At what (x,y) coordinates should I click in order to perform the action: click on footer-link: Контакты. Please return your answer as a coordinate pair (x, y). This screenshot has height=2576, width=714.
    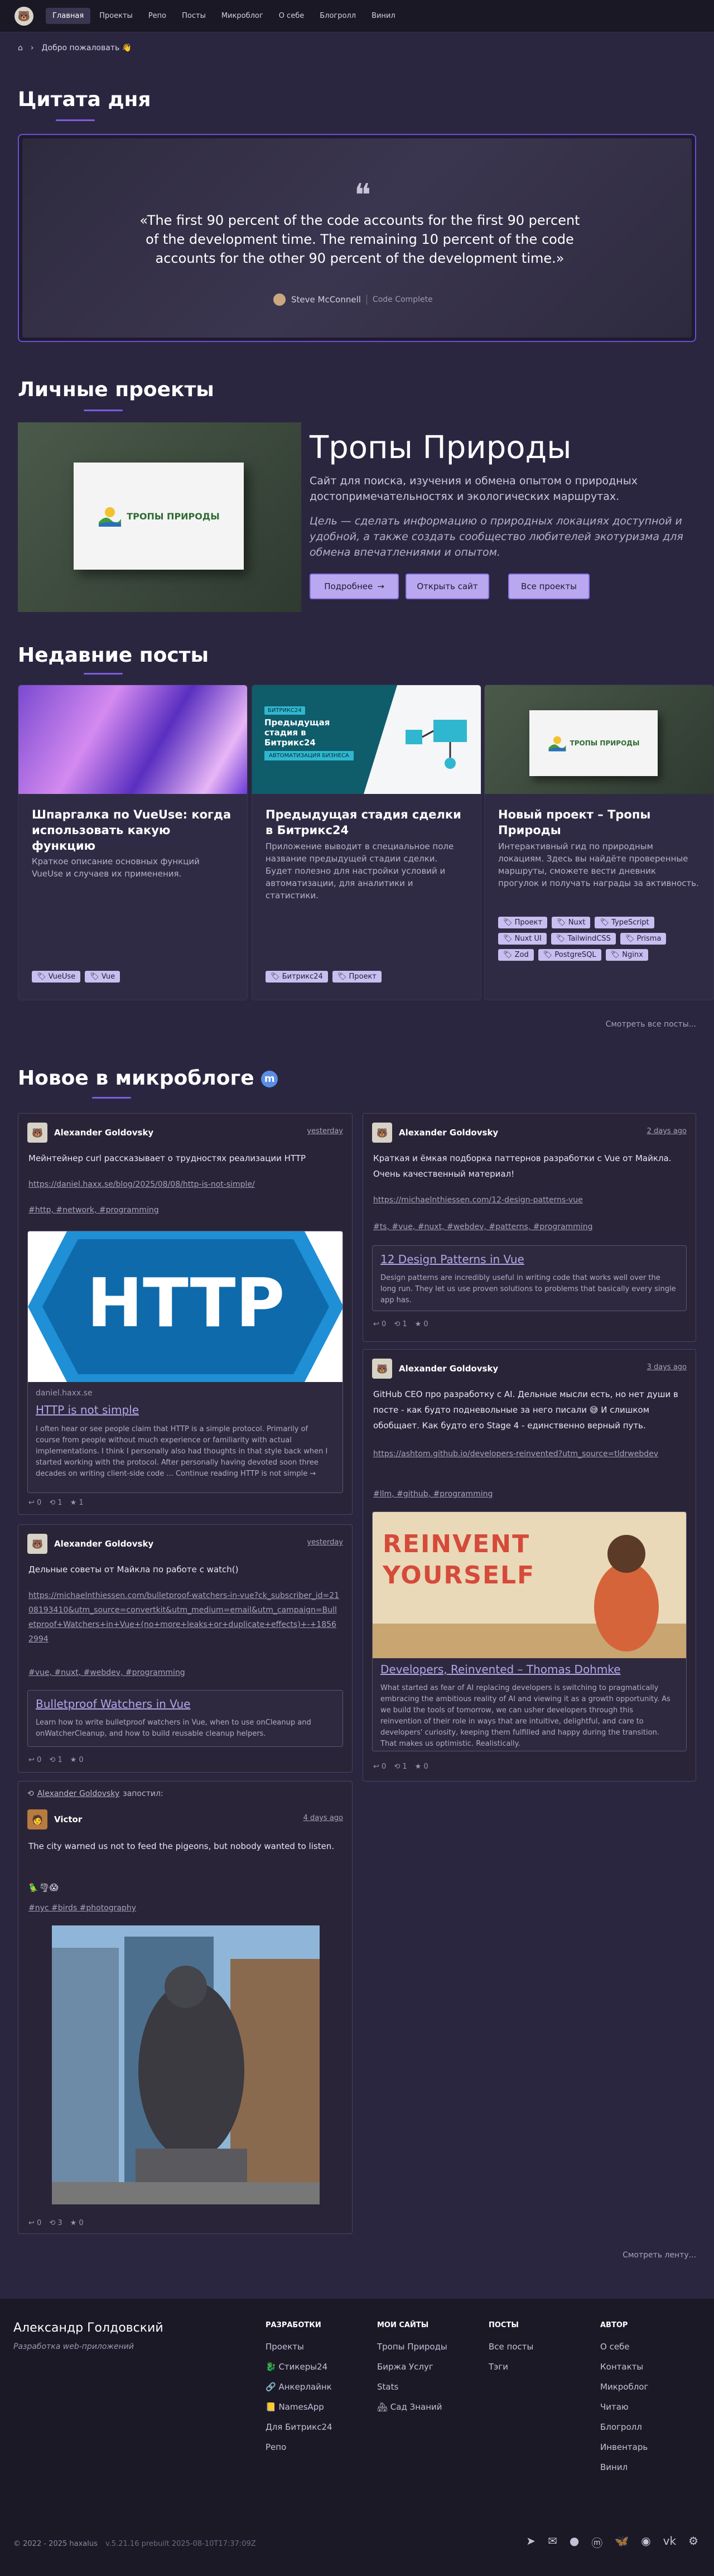
    Looking at the image, I should click on (624, 2367).